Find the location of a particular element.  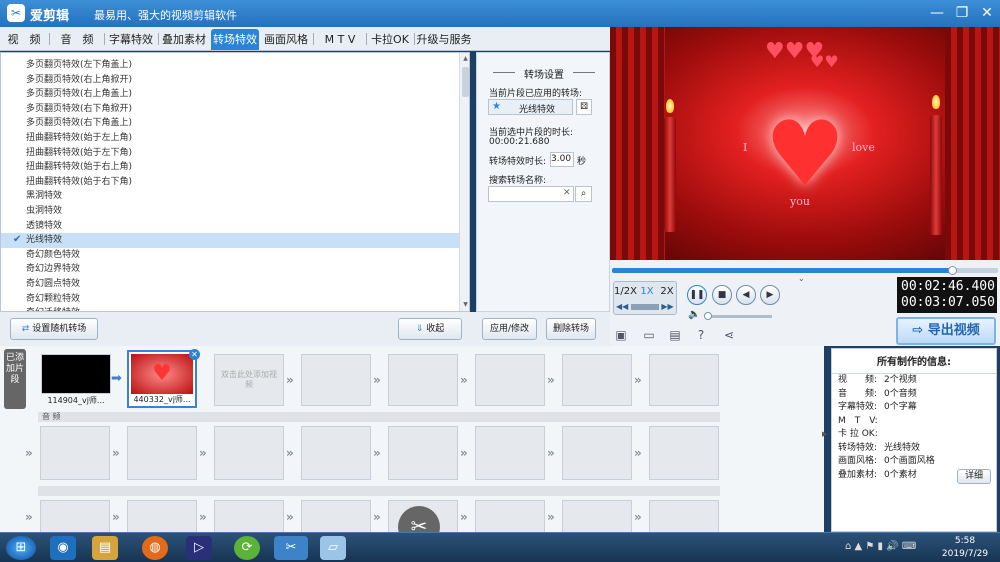

tab-mtv: M T V is located at coordinates (340, 39).